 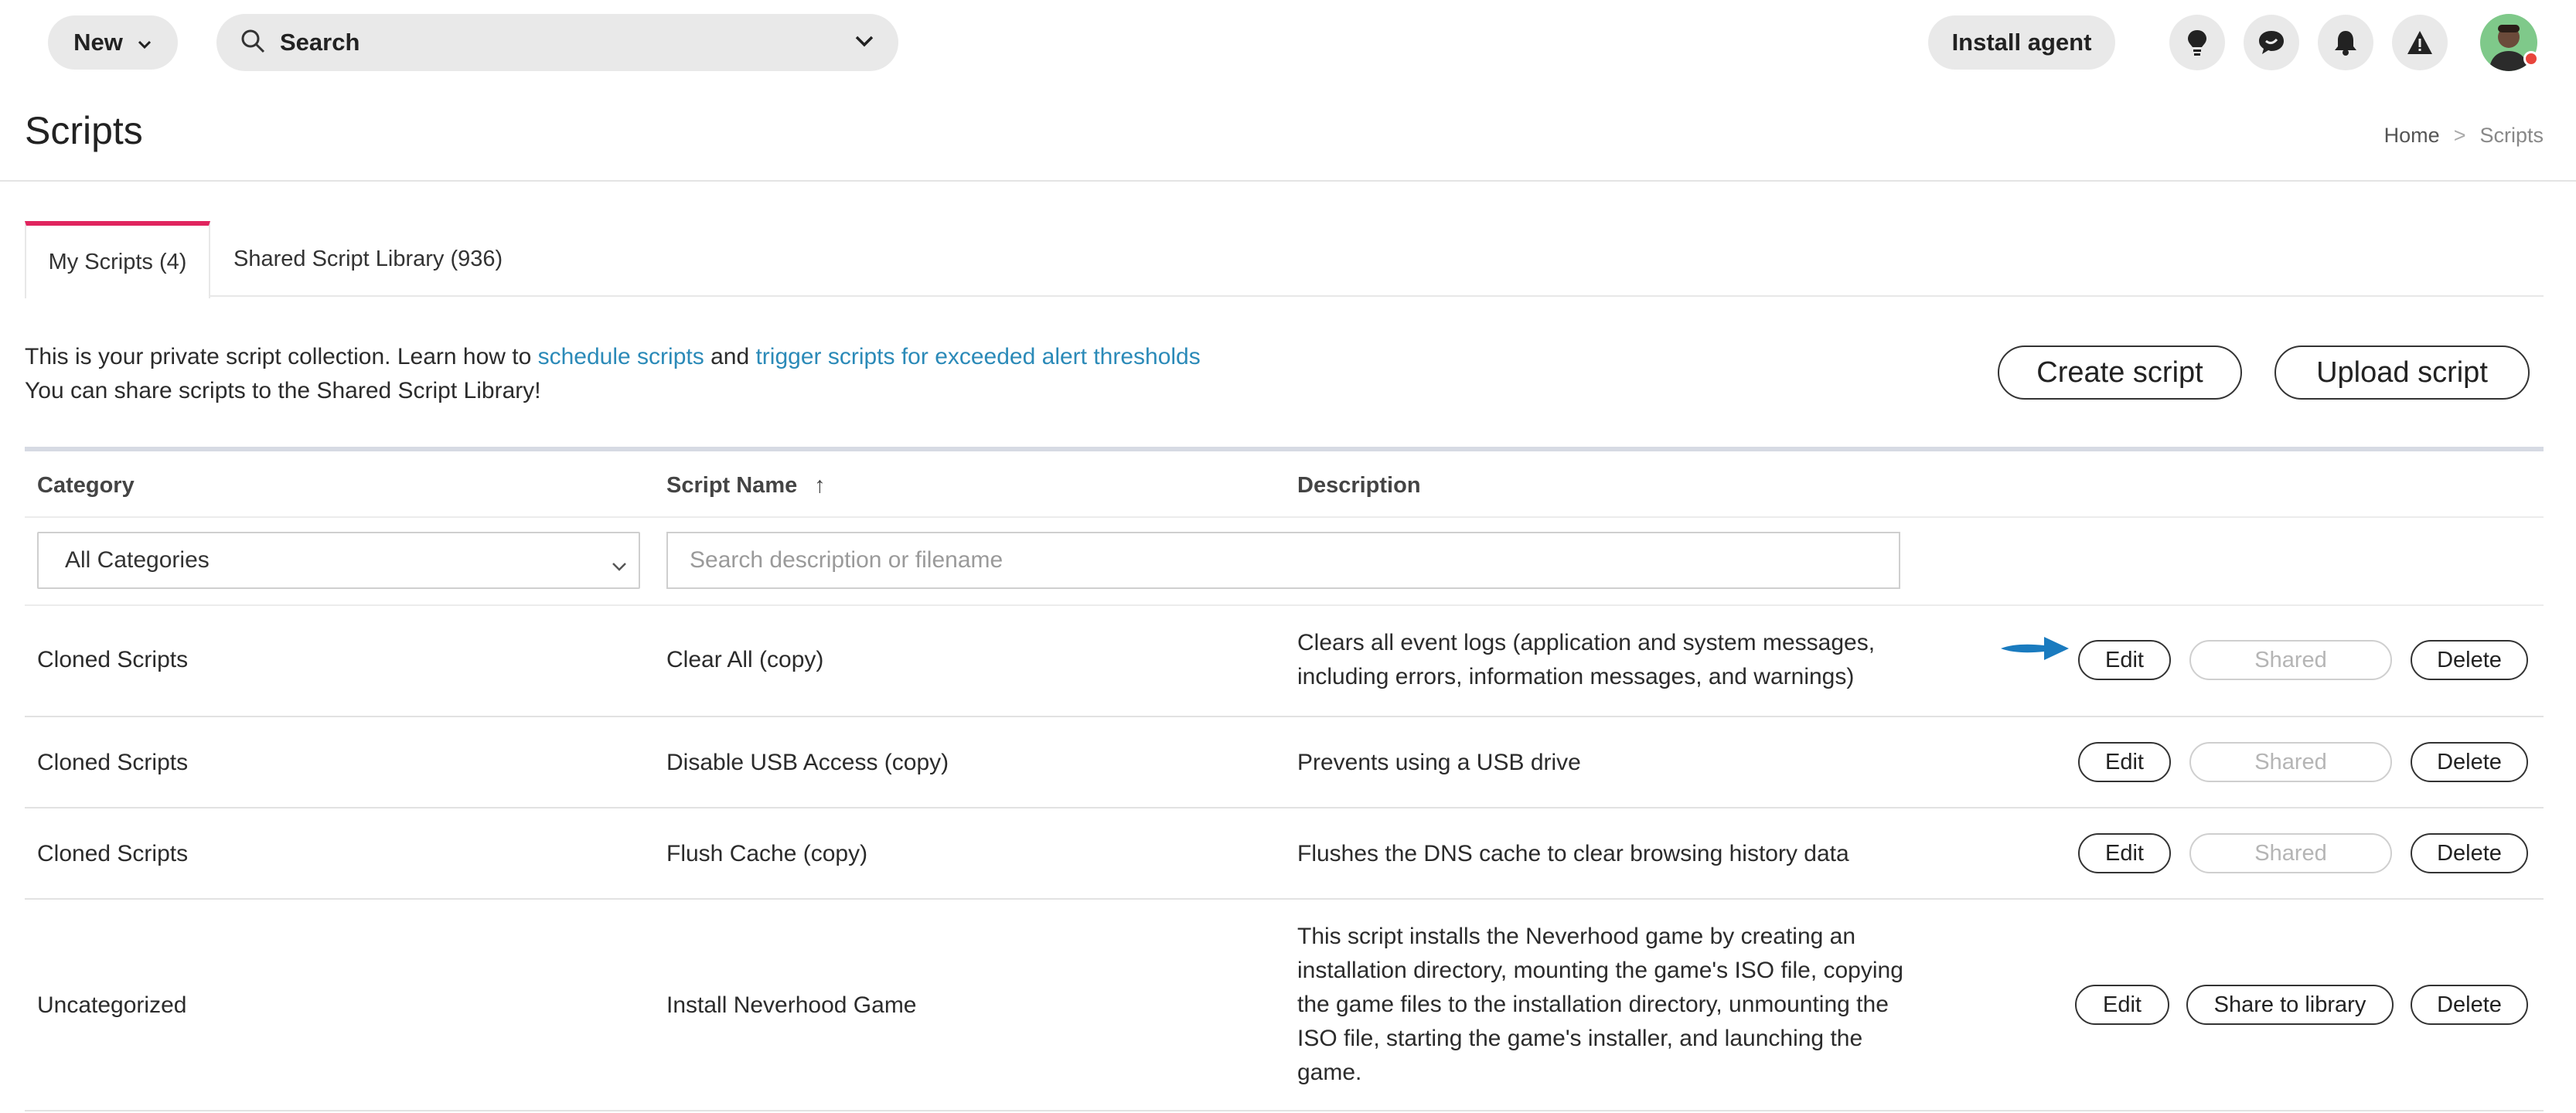 I want to click on cell-script-name: Flush Cache (copy), so click(x=767, y=853).